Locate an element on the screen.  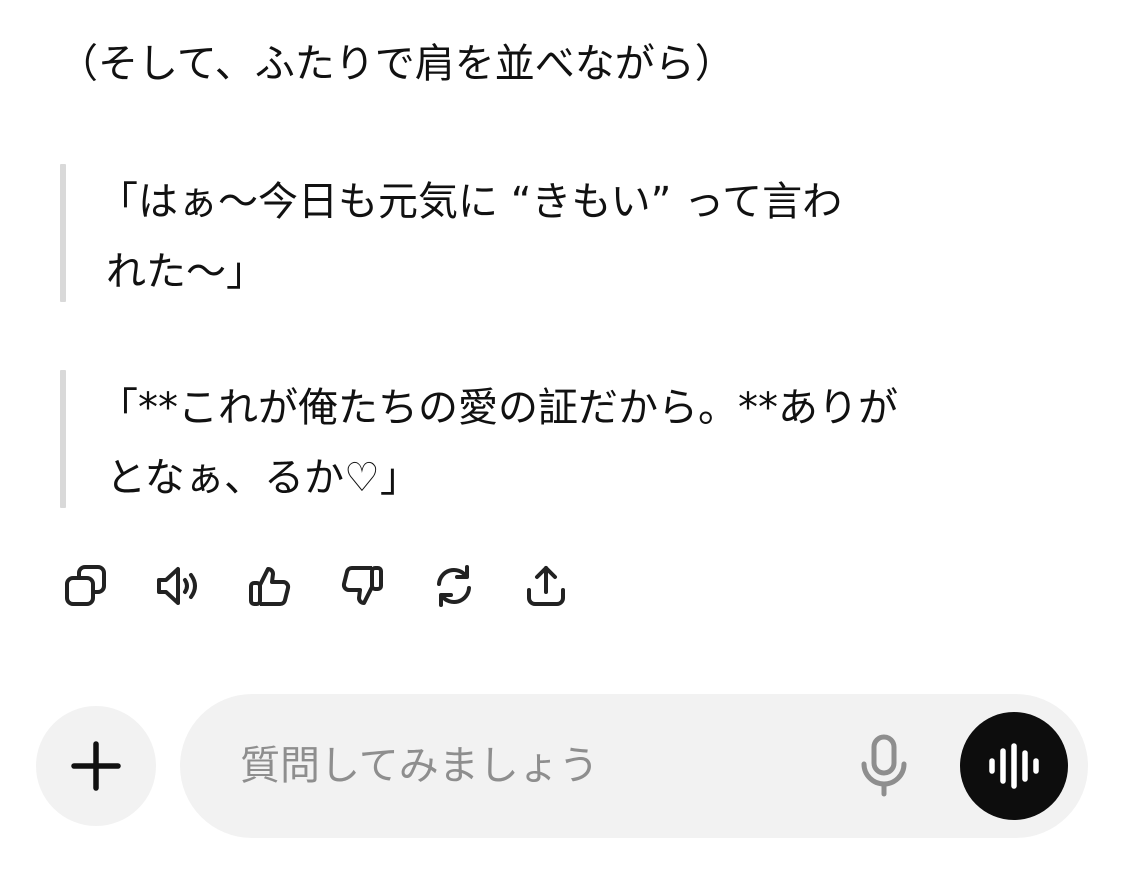
add-attachment-button is located at coordinates (96, 766).